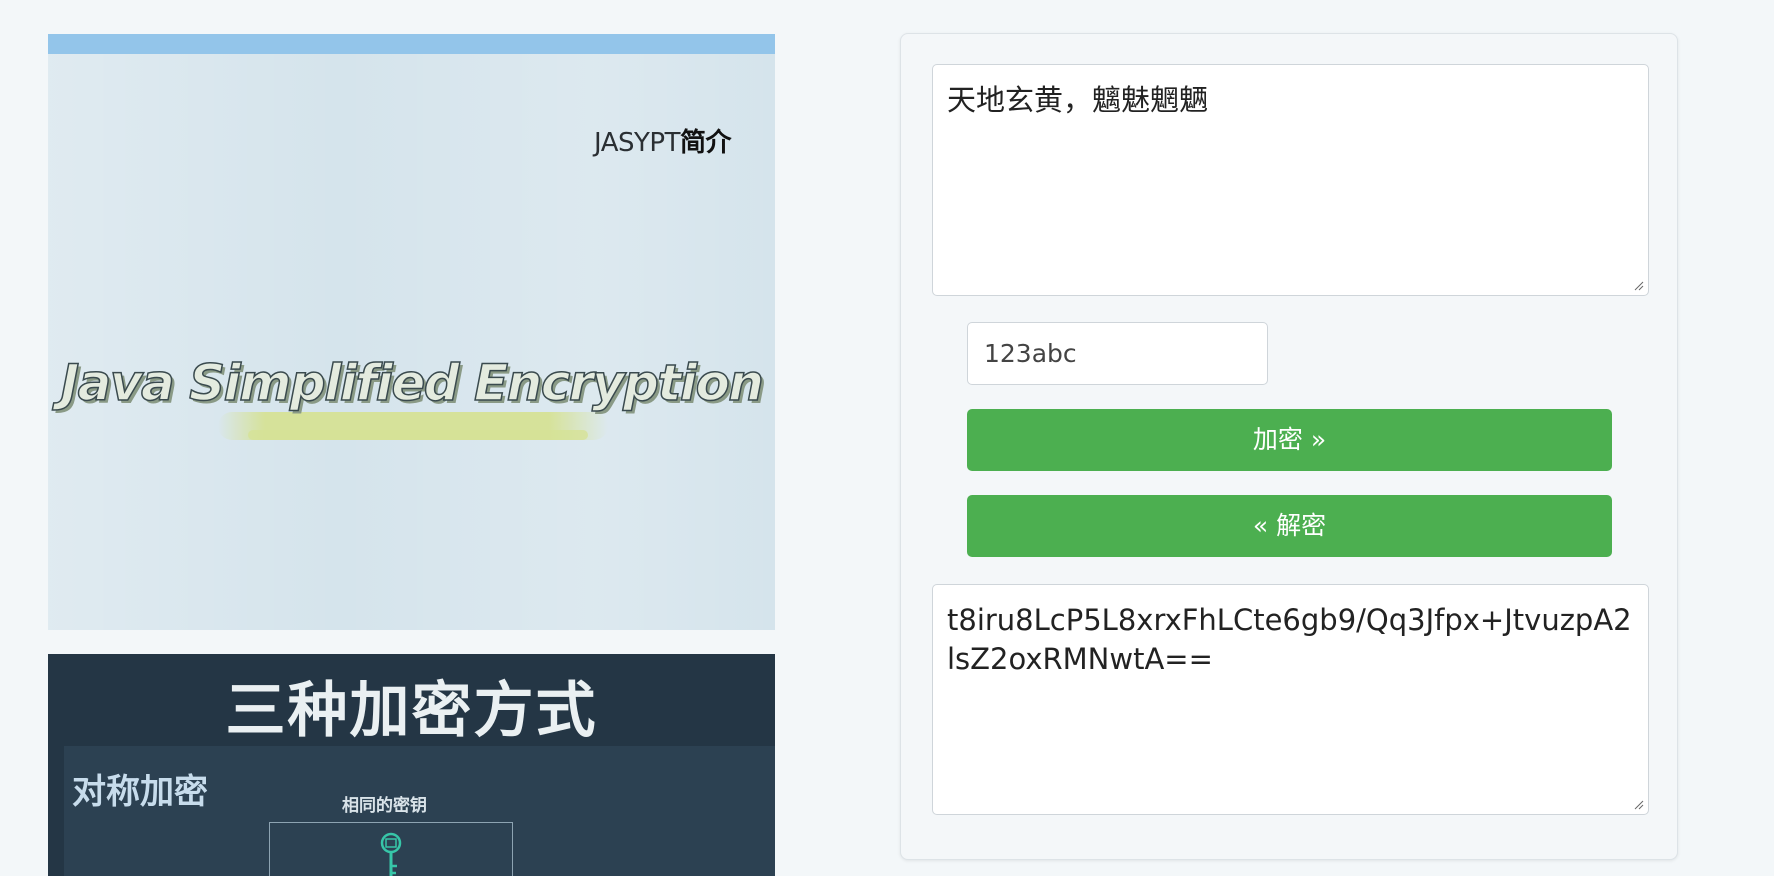 The width and height of the screenshot is (1774, 876). I want to click on slide-key-label: 相同的密钥, so click(384, 806).